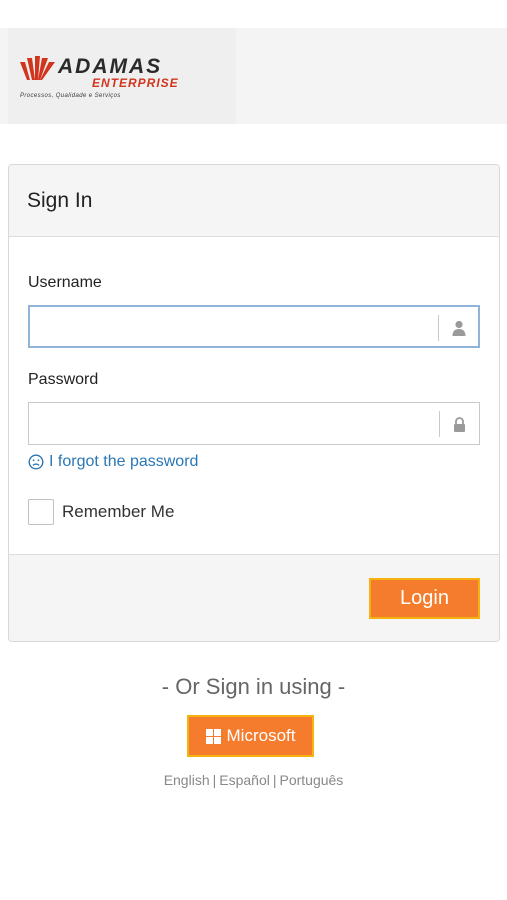  Describe the element at coordinates (213, 736) in the screenshot. I see `windows-icon` at that location.